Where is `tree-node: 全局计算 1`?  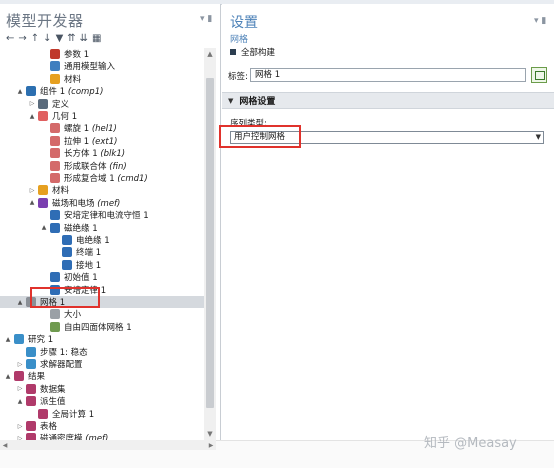
tree-node: 全局计算 1 is located at coordinates (102, 414).